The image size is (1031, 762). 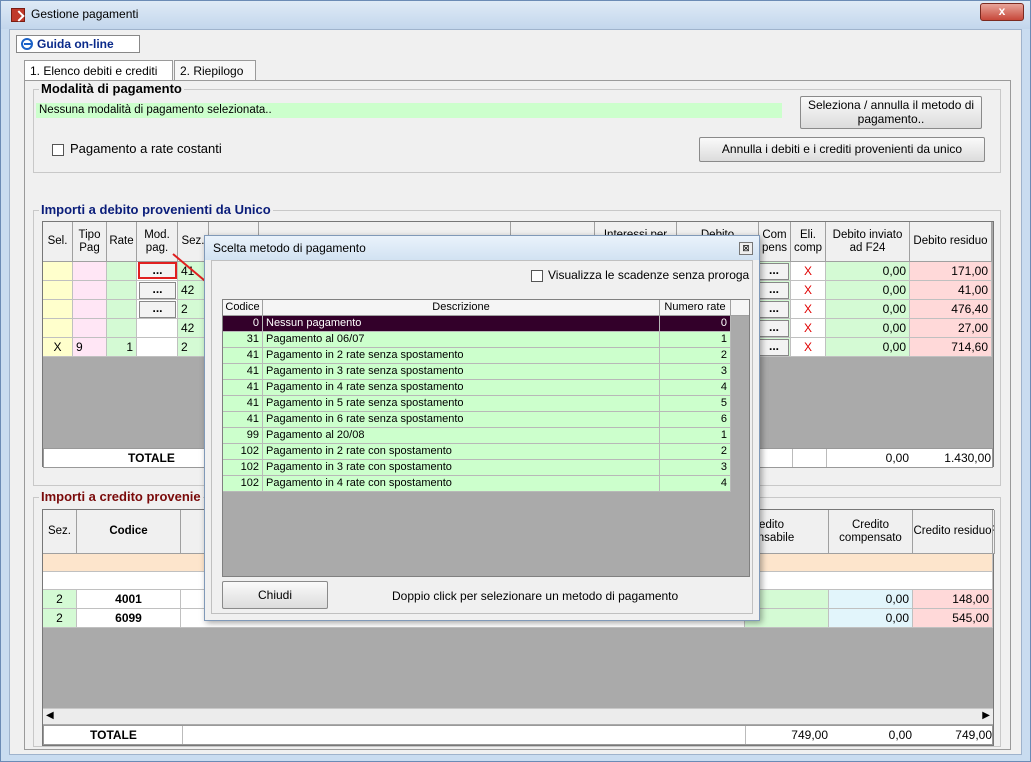 I want to click on col-credito-residuo: Credito residuo, so click(x=953, y=532).